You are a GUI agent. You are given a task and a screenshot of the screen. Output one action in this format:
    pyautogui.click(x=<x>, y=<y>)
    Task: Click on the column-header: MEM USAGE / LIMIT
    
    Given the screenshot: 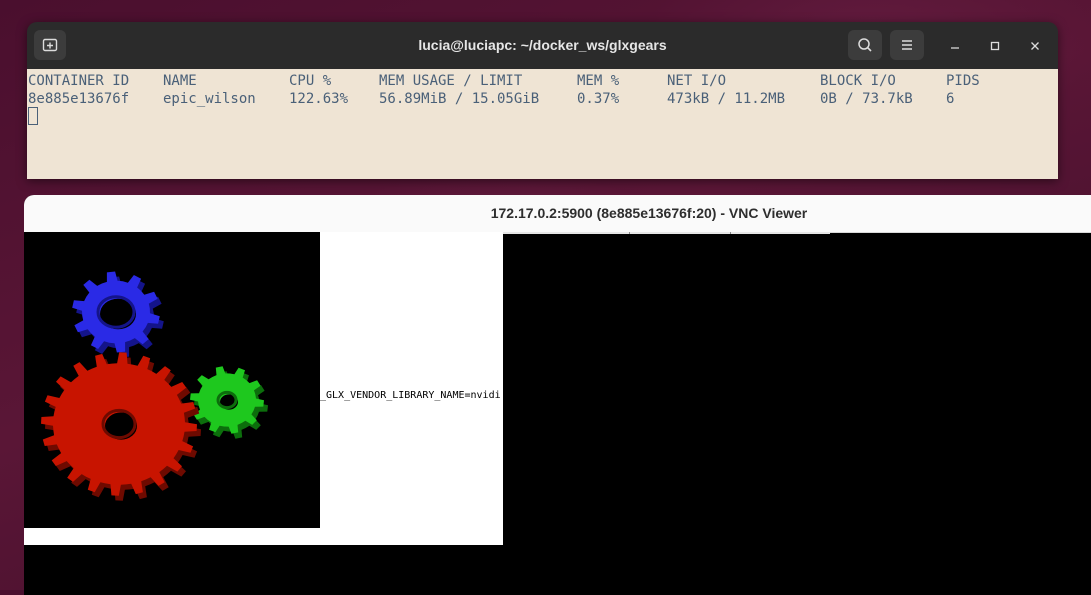 What is the action you would take?
    pyautogui.click(x=451, y=81)
    